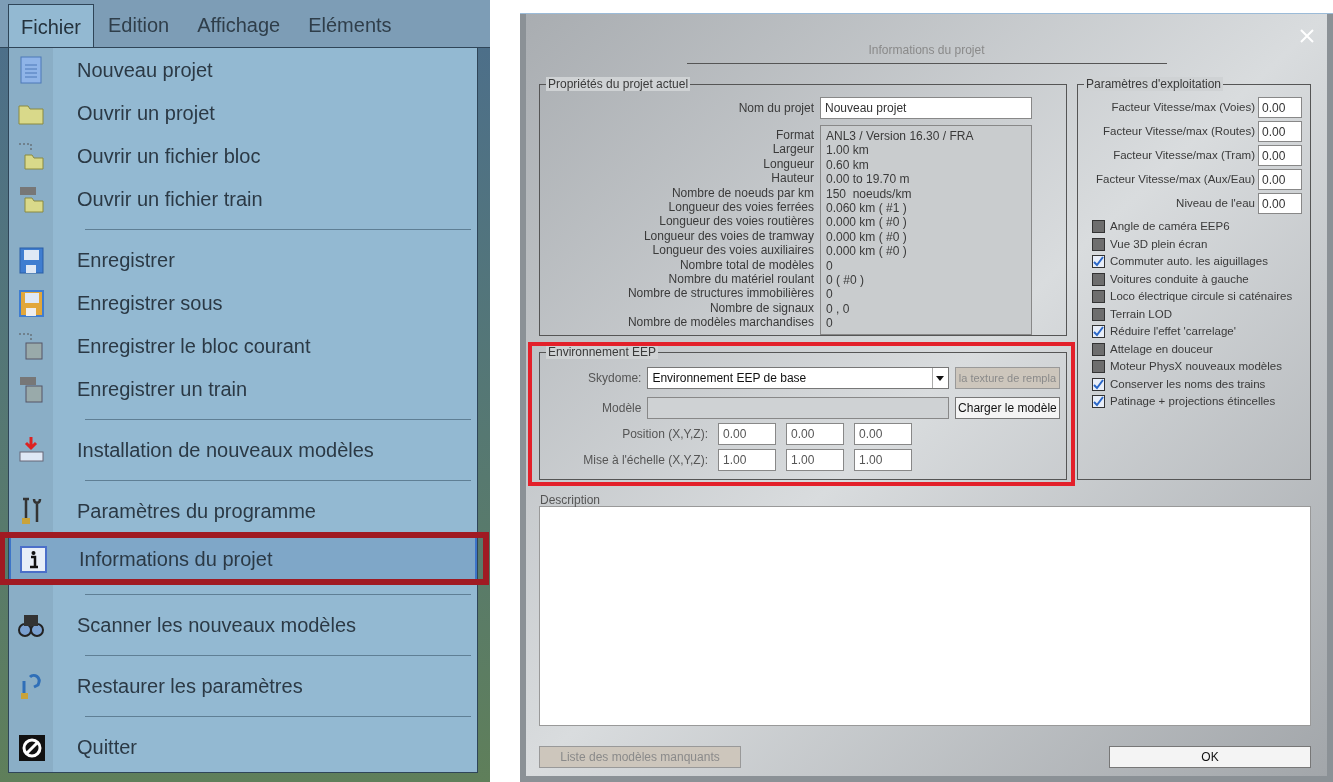 This screenshot has width=1333, height=782. I want to click on menu-item: Enregistrer, so click(243, 259).